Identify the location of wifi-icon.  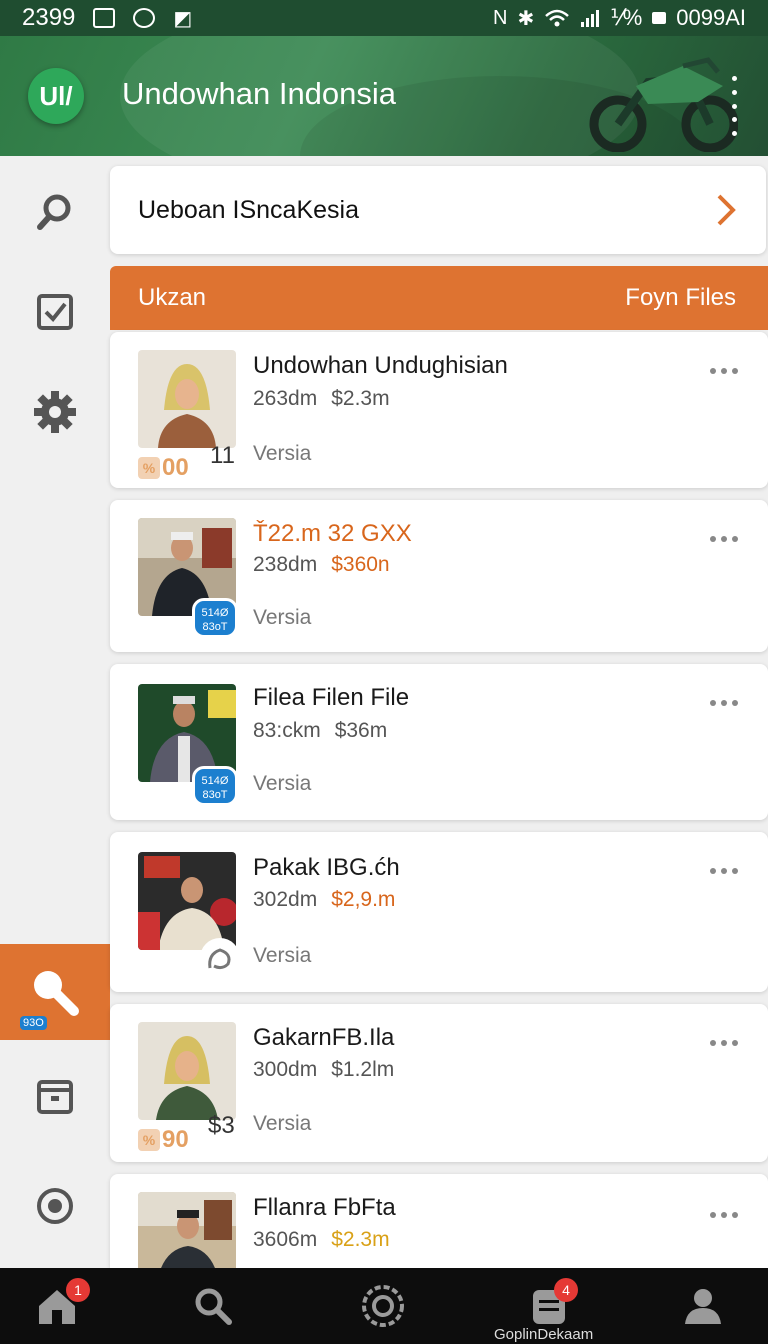
(557, 18).